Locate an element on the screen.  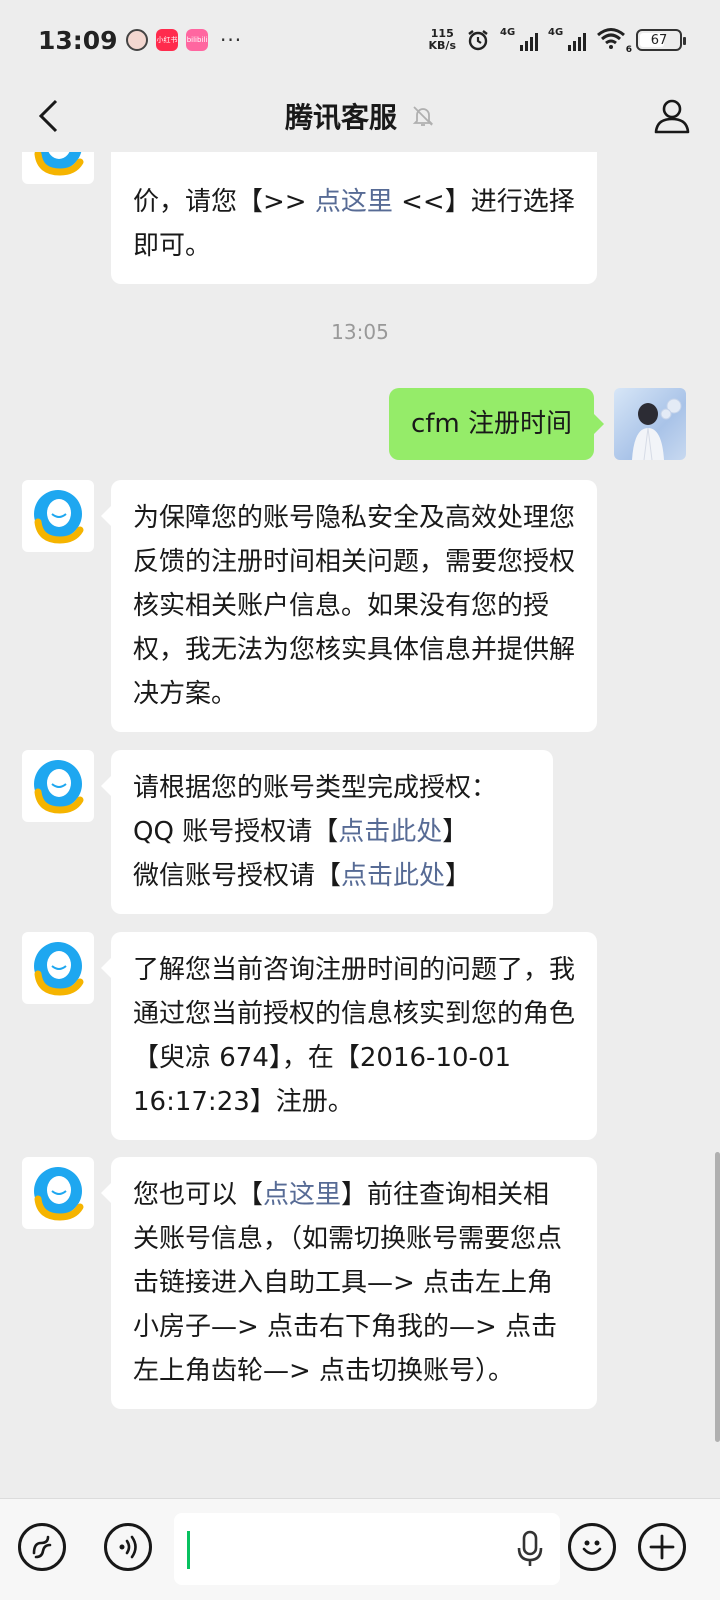
battery-icon: 67 is located at coordinates (661, 40).